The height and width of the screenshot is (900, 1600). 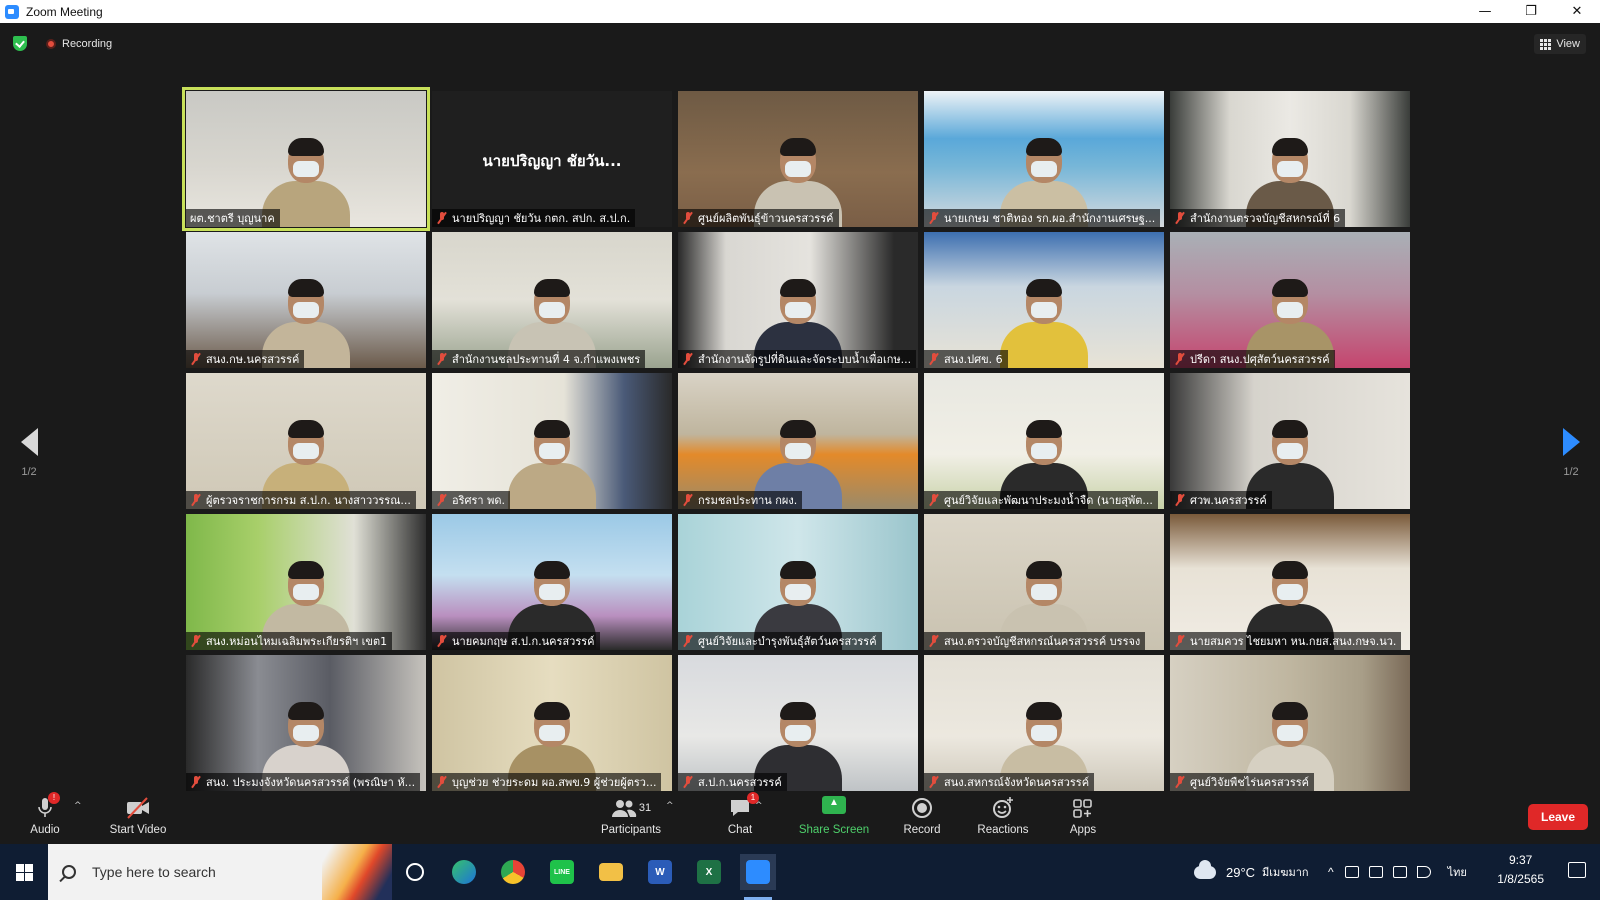 I want to click on participant-tile: ส.ป.ก.นครสวรรค์, so click(x=798, y=723).